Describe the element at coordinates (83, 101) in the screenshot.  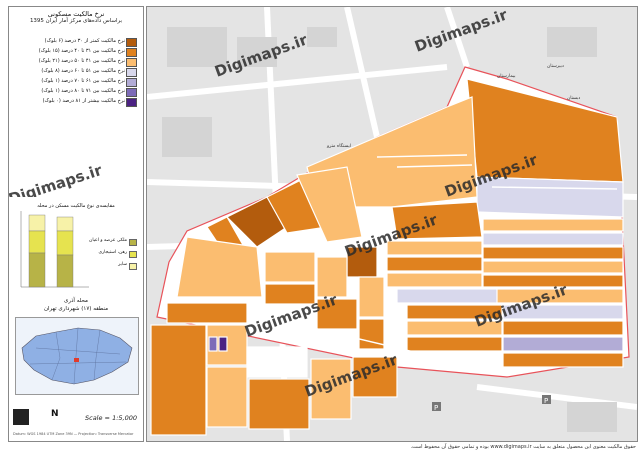
I see `legend-label: نرخ مالکیت بیشتر از ۸۱ درصد (۰ بلوک)` at that location.